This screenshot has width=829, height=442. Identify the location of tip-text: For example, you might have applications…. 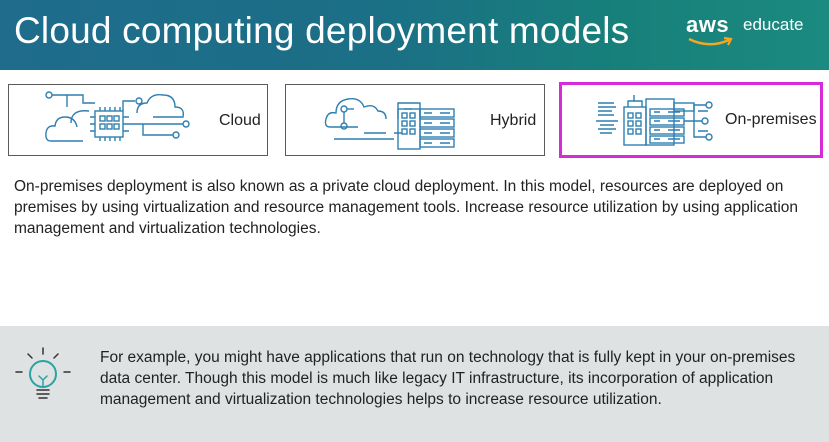
(448, 378).